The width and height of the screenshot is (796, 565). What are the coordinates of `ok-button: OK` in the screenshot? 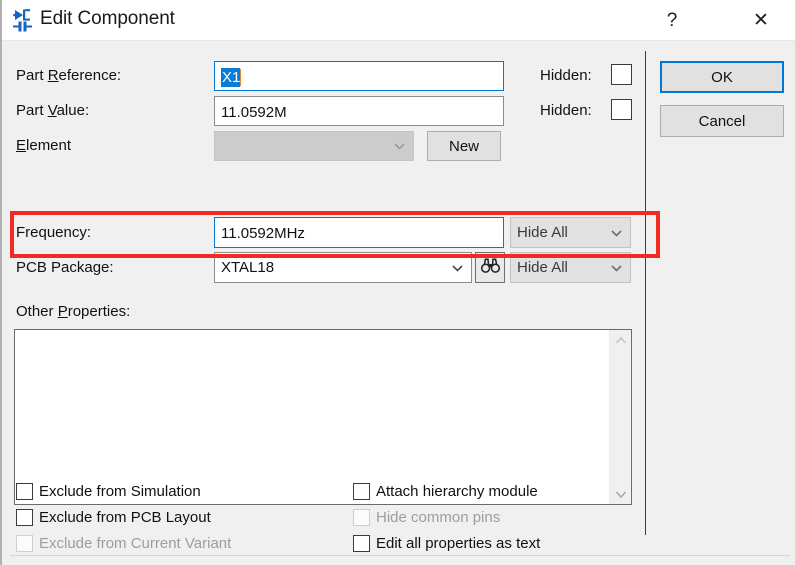 It's located at (722, 77).